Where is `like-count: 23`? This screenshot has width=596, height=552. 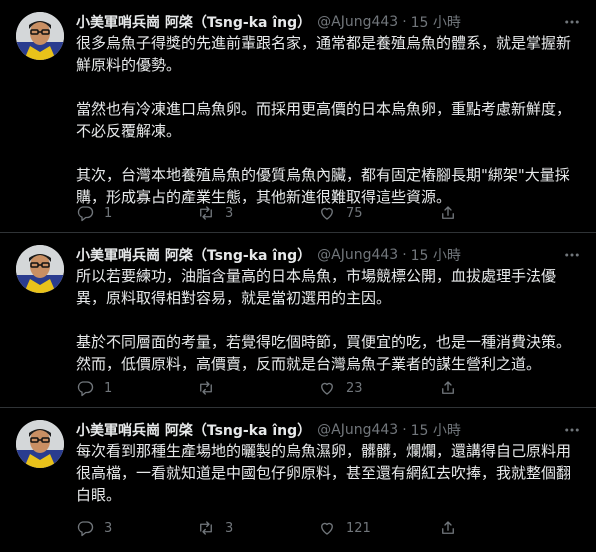 like-count: 23 is located at coordinates (354, 388).